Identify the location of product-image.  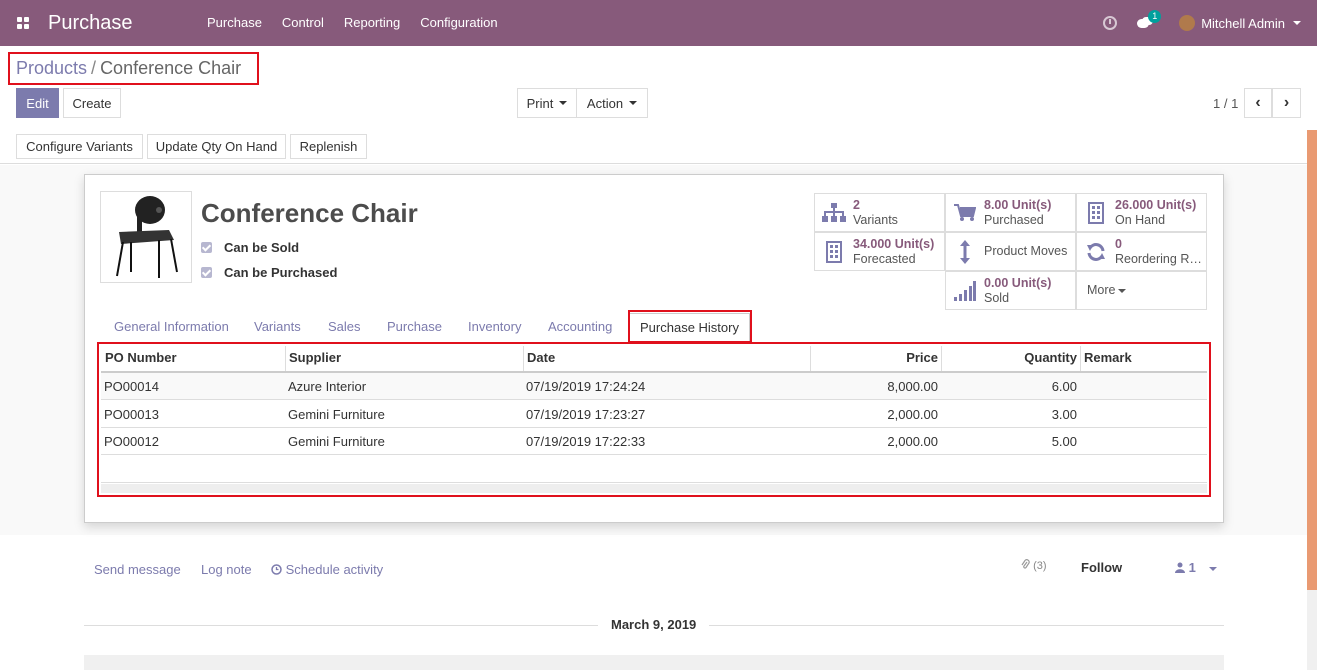
(146, 237).